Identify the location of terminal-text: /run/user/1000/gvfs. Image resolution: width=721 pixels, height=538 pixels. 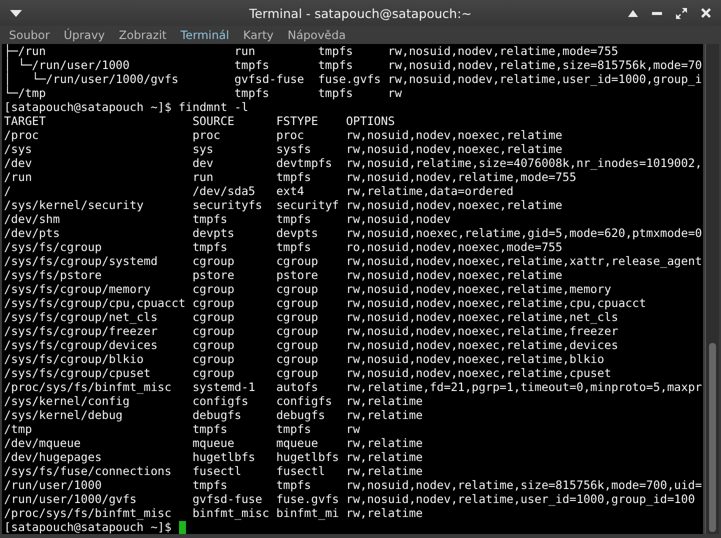
(70, 499).